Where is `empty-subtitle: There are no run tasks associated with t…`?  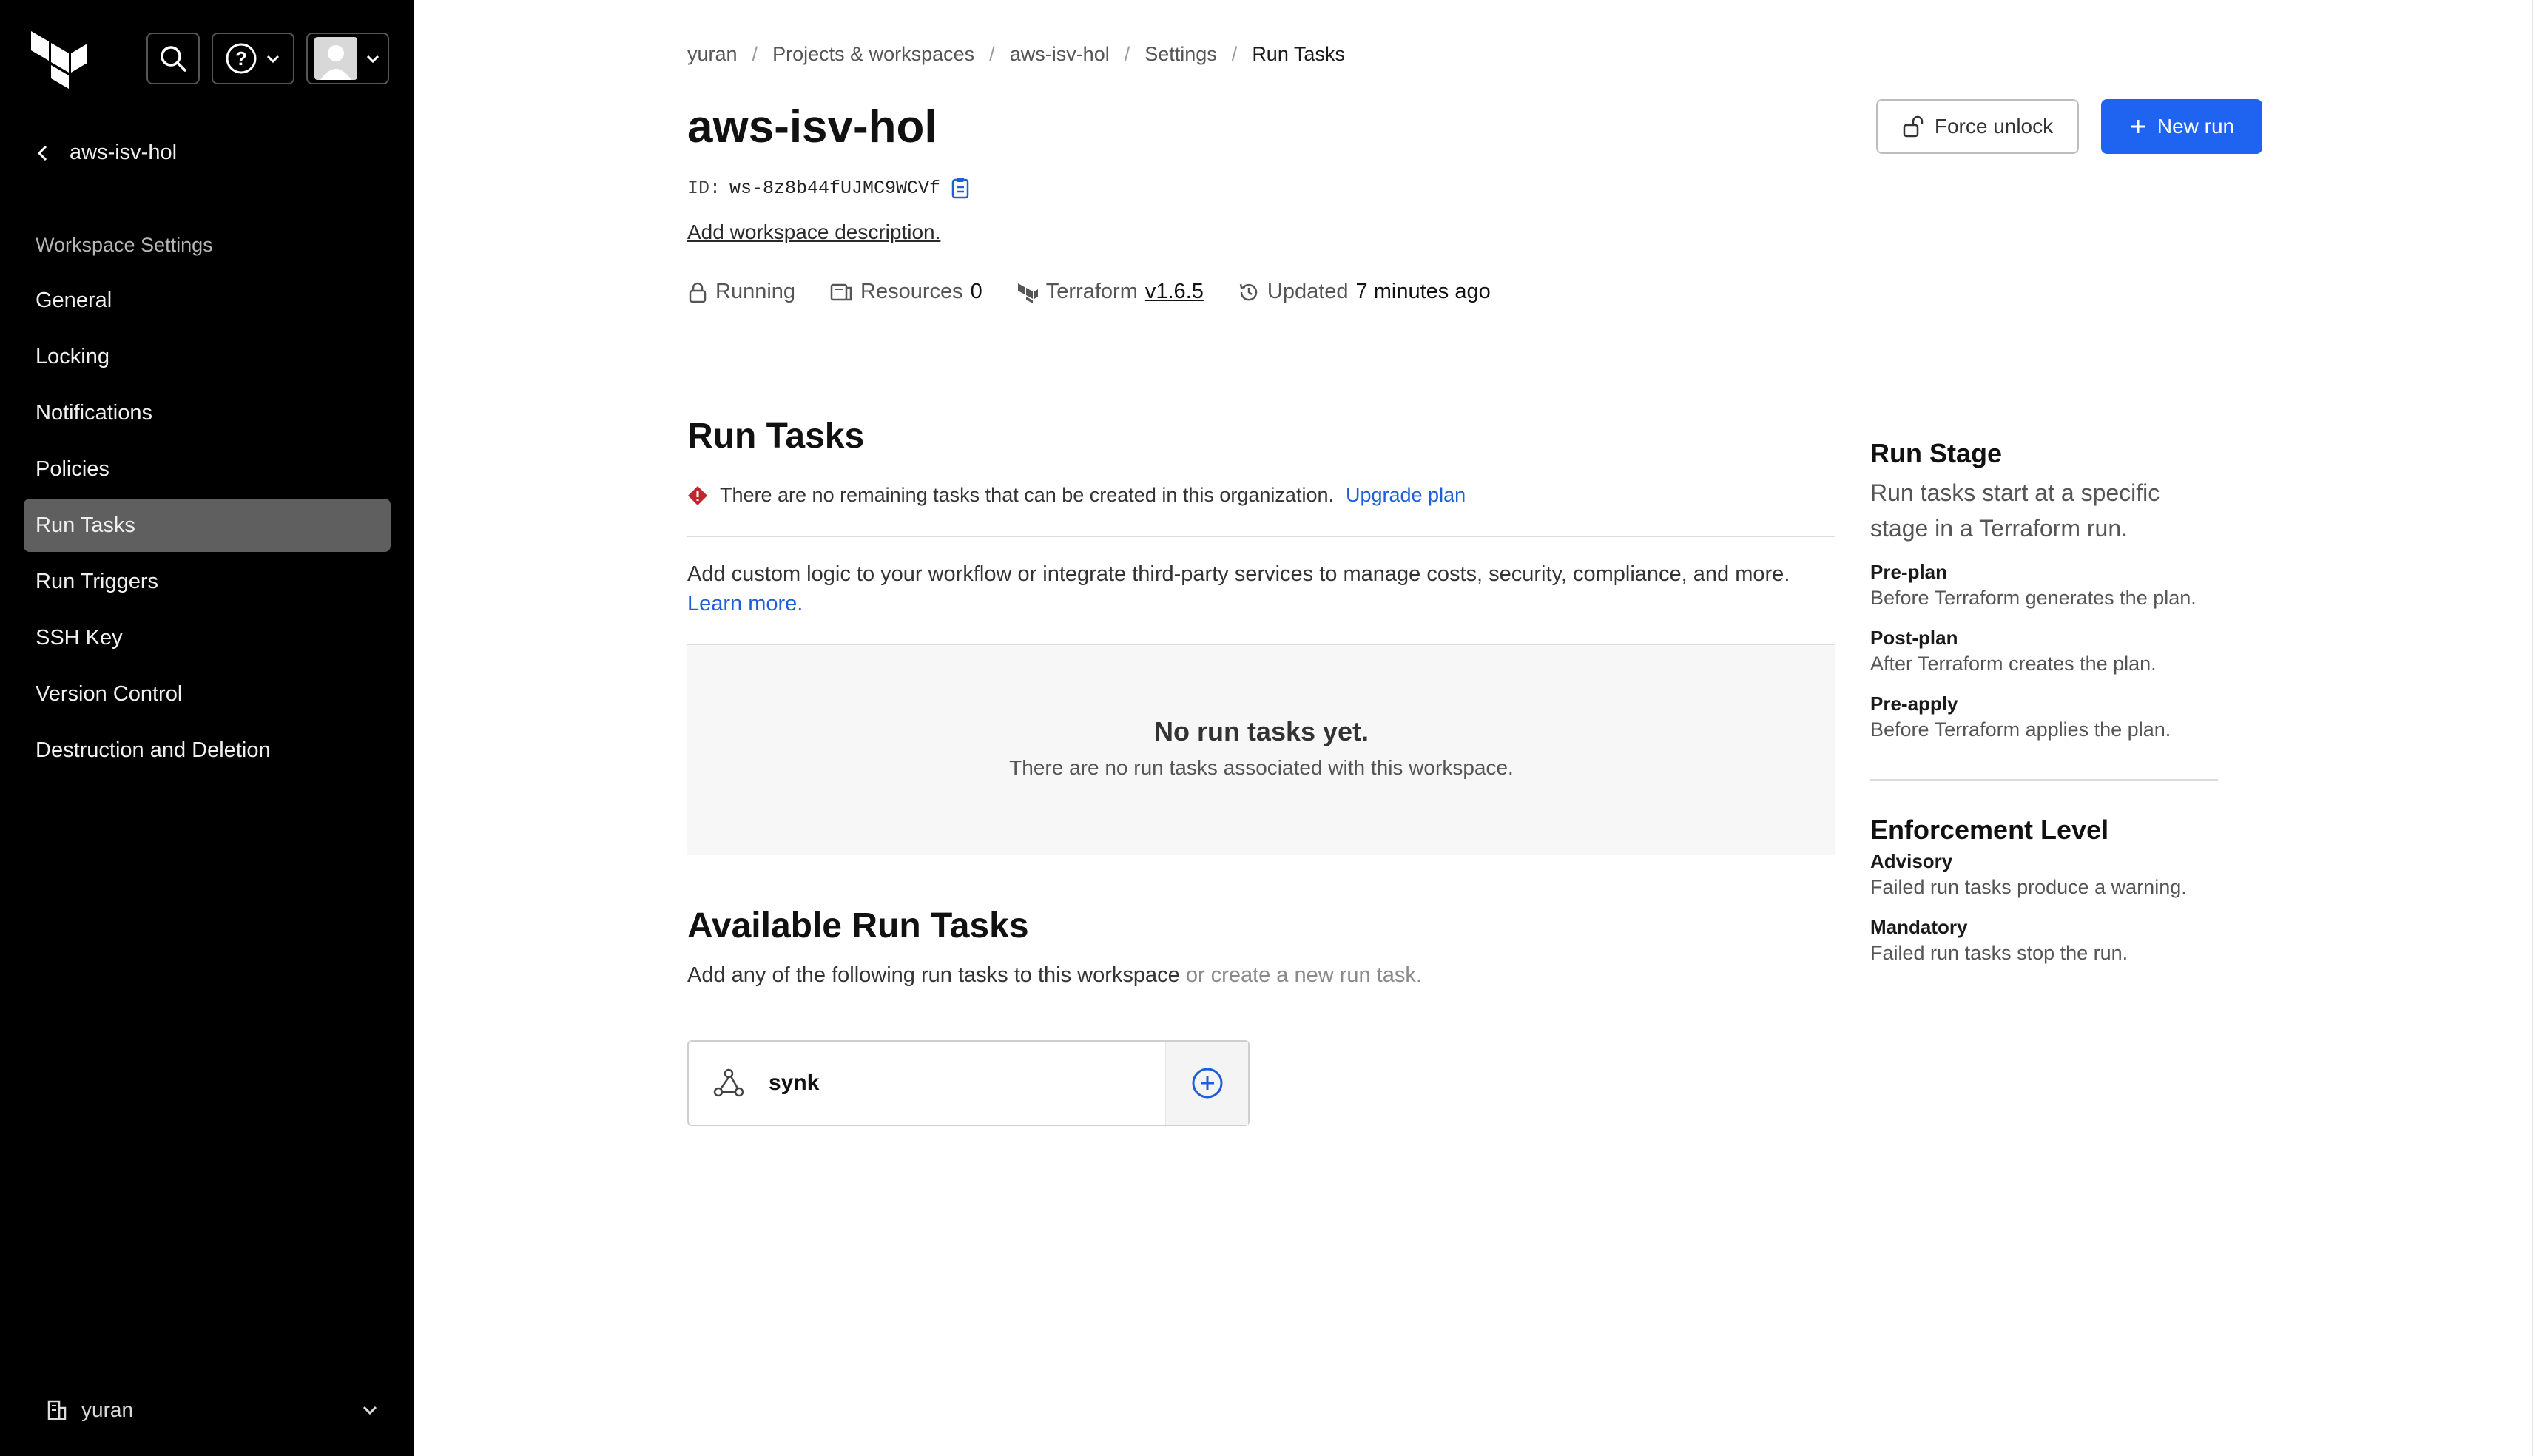 empty-subtitle: There are no run tasks associated with t… is located at coordinates (1261, 767).